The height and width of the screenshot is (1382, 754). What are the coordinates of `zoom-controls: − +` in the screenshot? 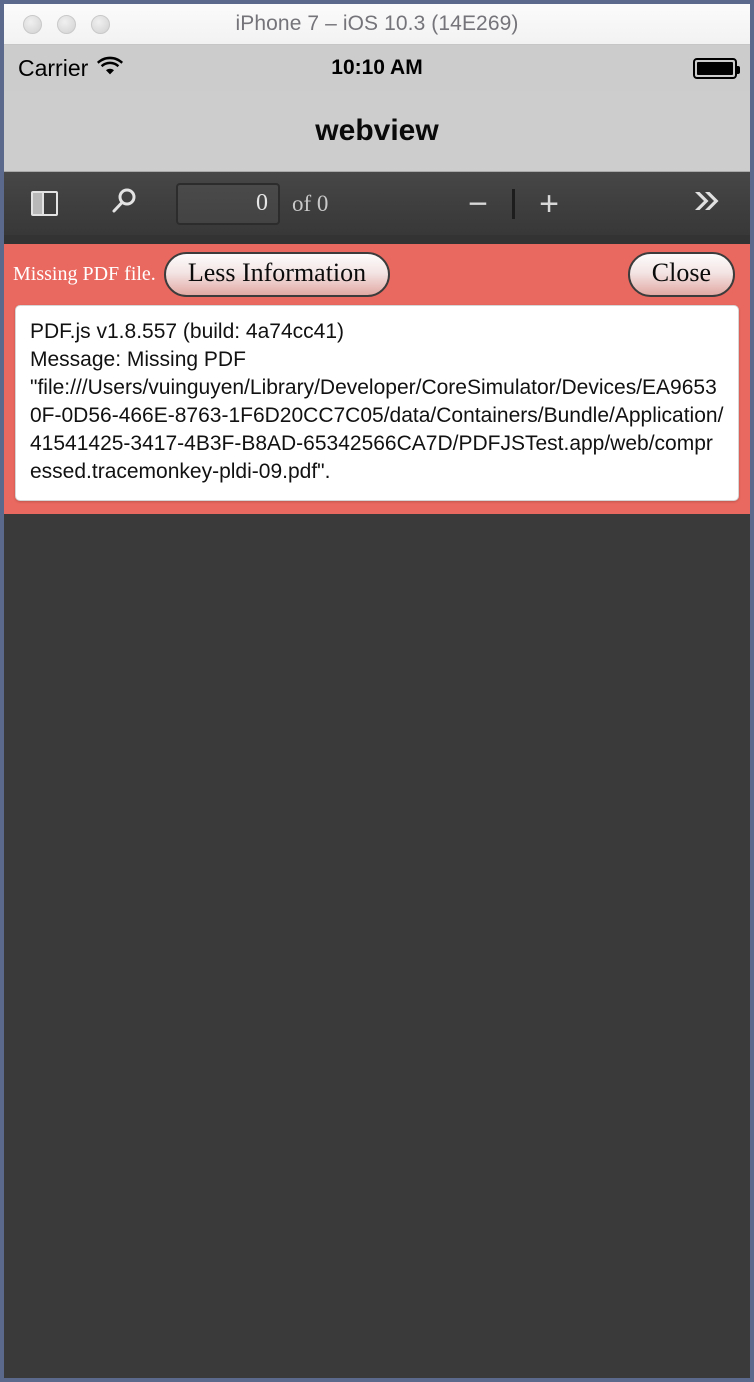 It's located at (513, 204).